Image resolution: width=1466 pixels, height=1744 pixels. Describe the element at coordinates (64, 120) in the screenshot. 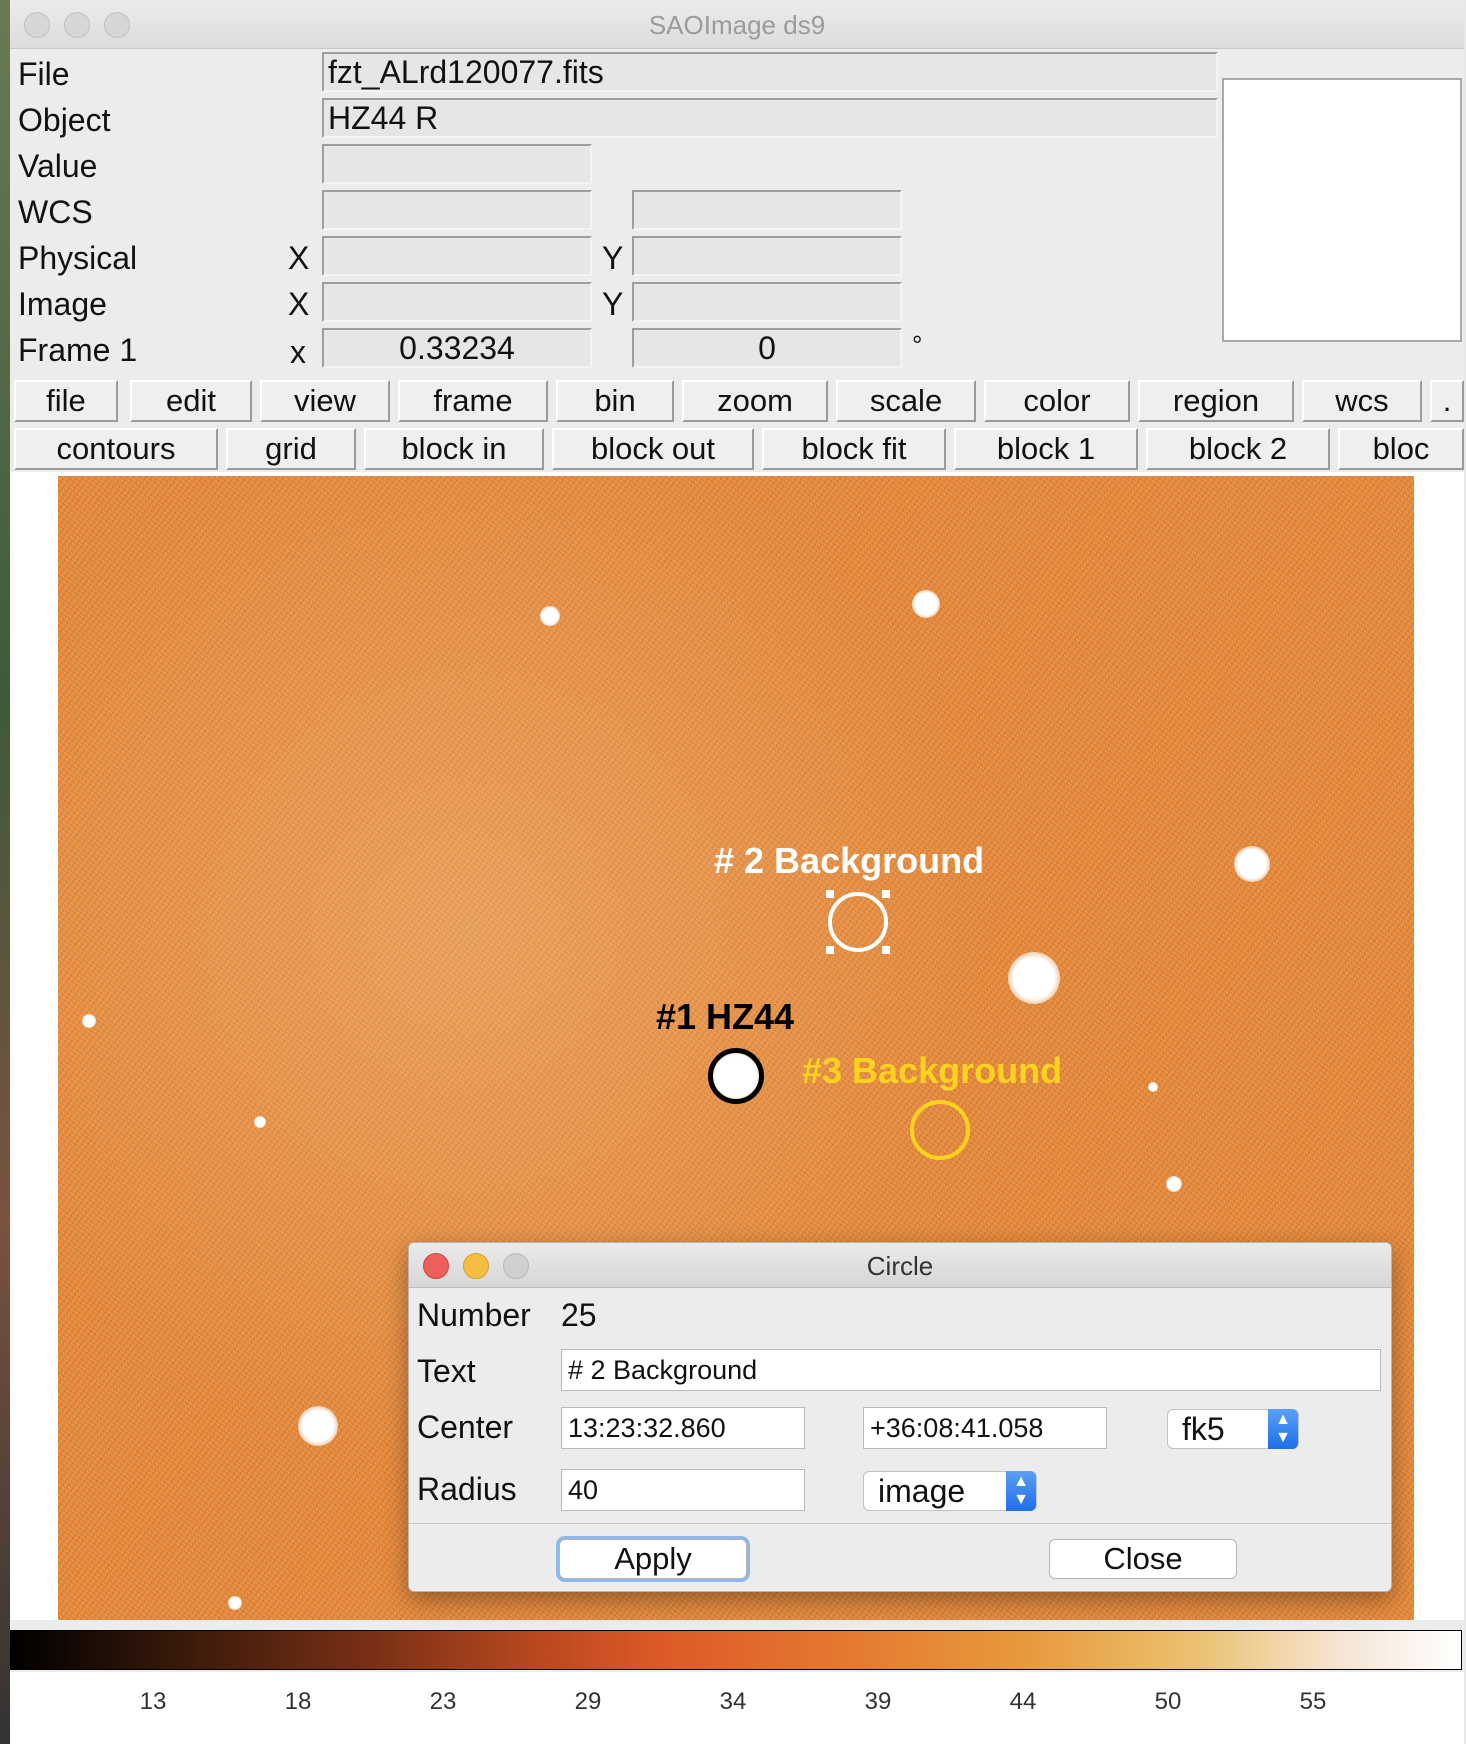

I see `object-label: Object` at that location.